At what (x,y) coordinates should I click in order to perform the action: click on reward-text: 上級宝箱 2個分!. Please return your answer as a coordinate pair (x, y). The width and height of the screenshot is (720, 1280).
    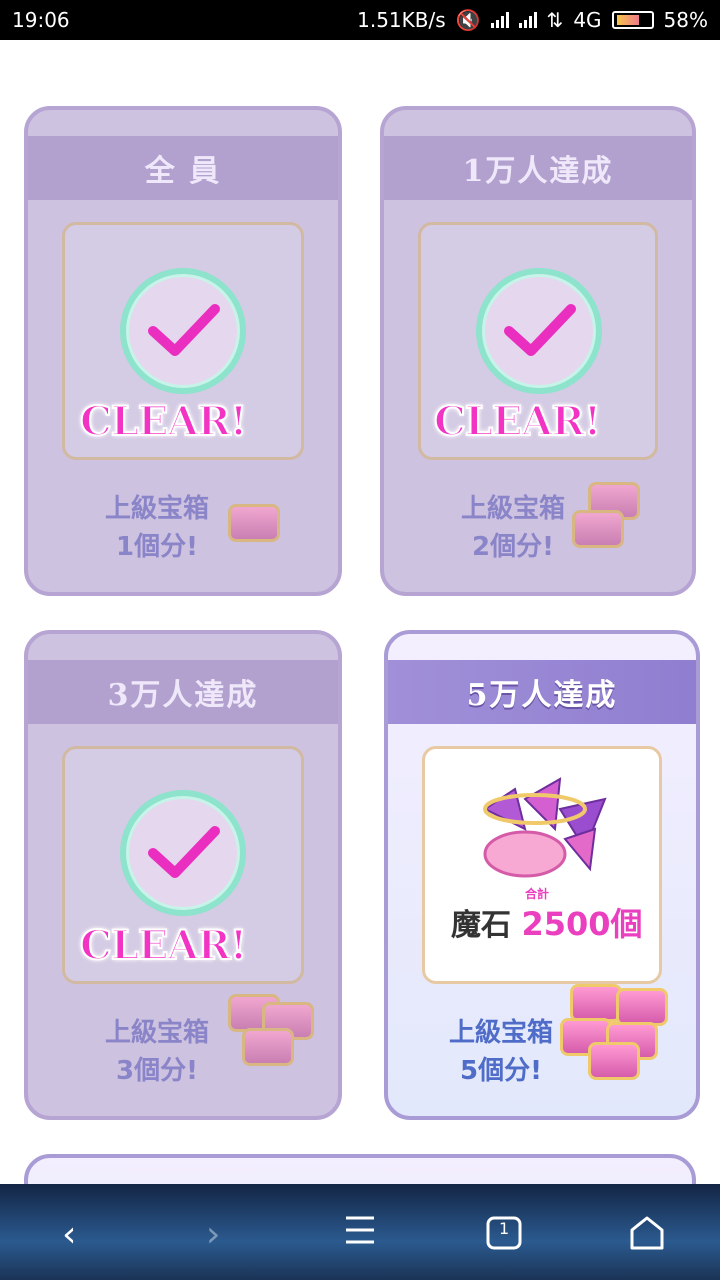
    Looking at the image, I should click on (513, 528).